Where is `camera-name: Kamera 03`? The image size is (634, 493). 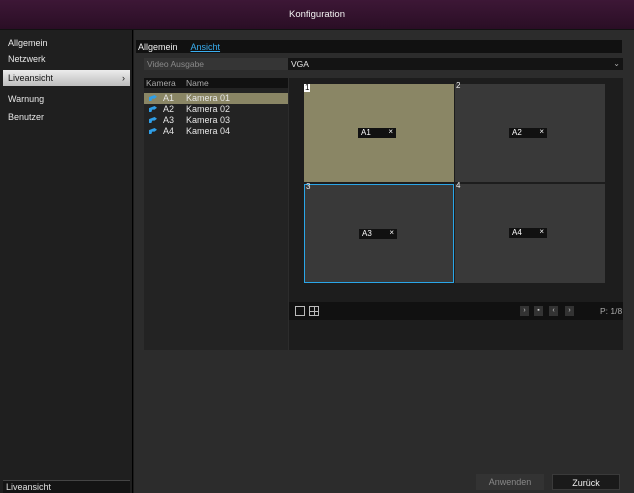
camera-name: Kamera 03 is located at coordinates (208, 120).